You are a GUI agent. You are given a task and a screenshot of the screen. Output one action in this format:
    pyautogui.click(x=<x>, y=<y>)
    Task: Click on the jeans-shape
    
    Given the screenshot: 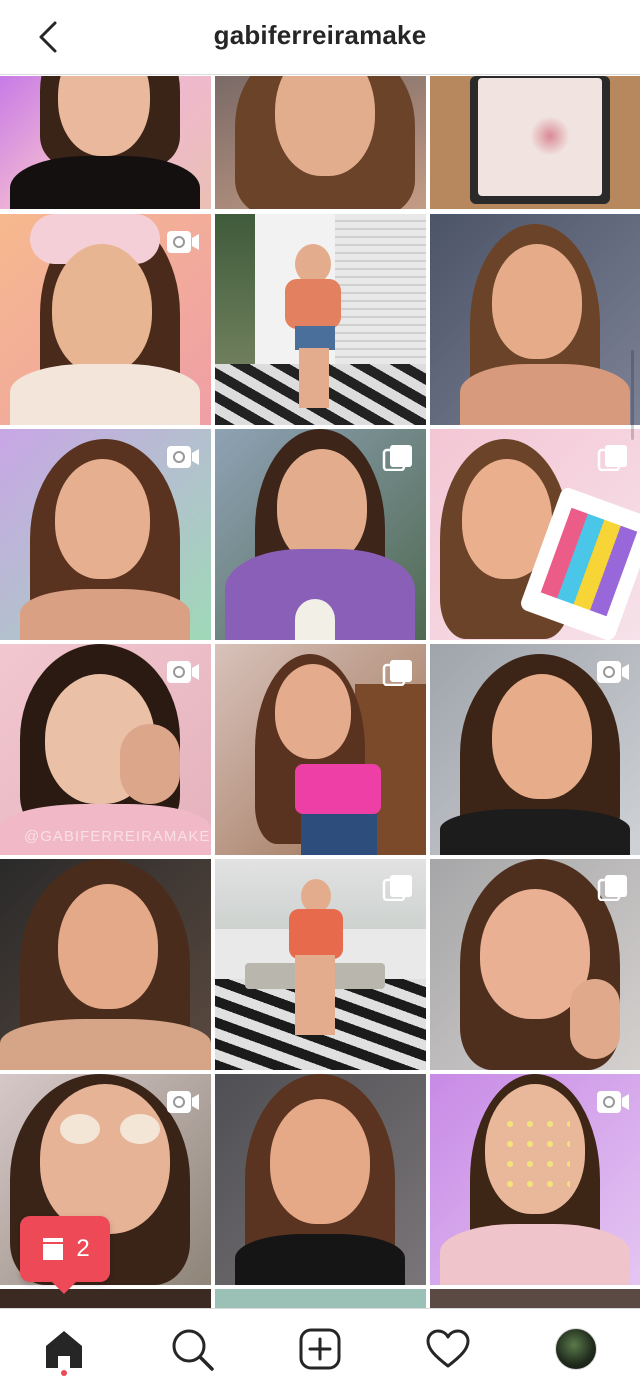 What is the action you would take?
    pyautogui.click(x=339, y=834)
    